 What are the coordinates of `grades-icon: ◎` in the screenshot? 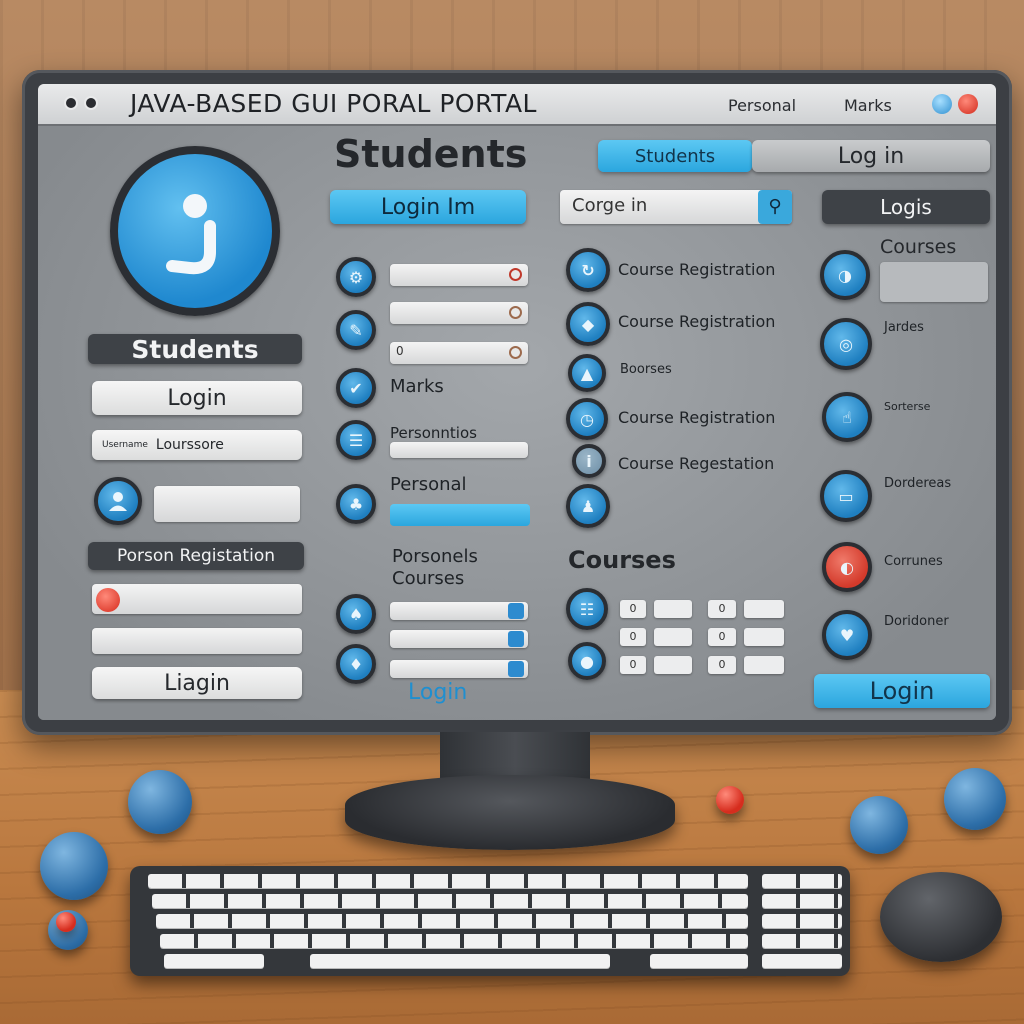 It's located at (846, 344).